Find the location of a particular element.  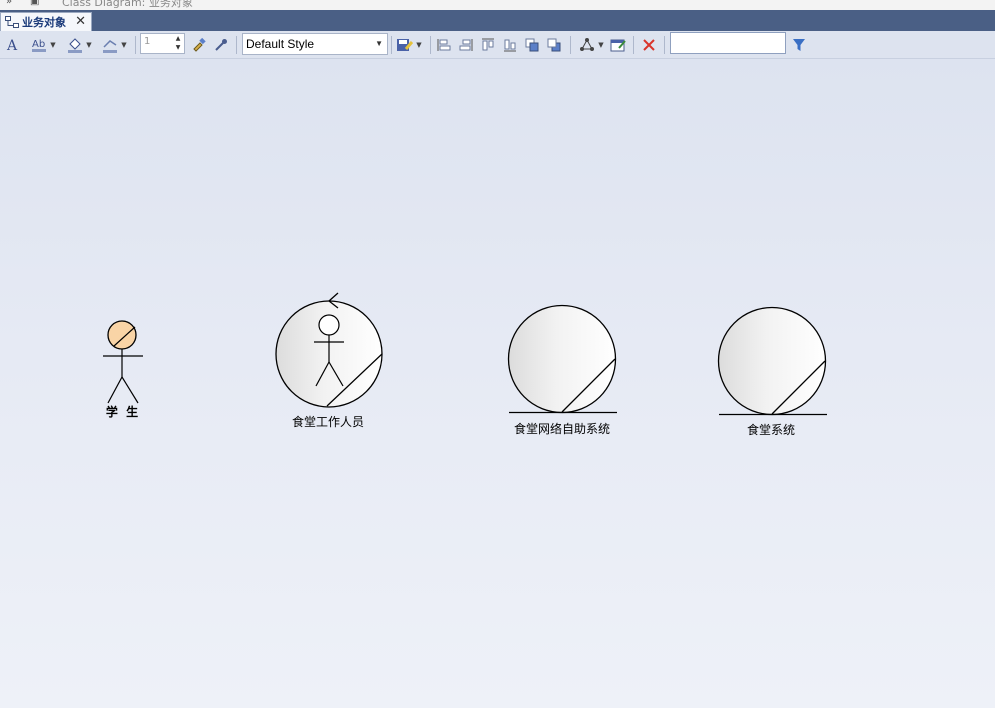

chevron-down-icon: ▼ is located at coordinates (379, 43).